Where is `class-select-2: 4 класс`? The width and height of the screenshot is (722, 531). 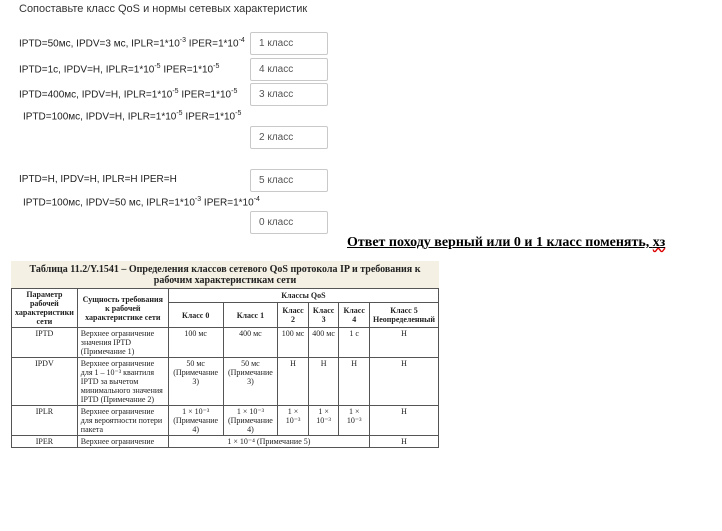 class-select-2: 4 класс is located at coordinates (289, 69).